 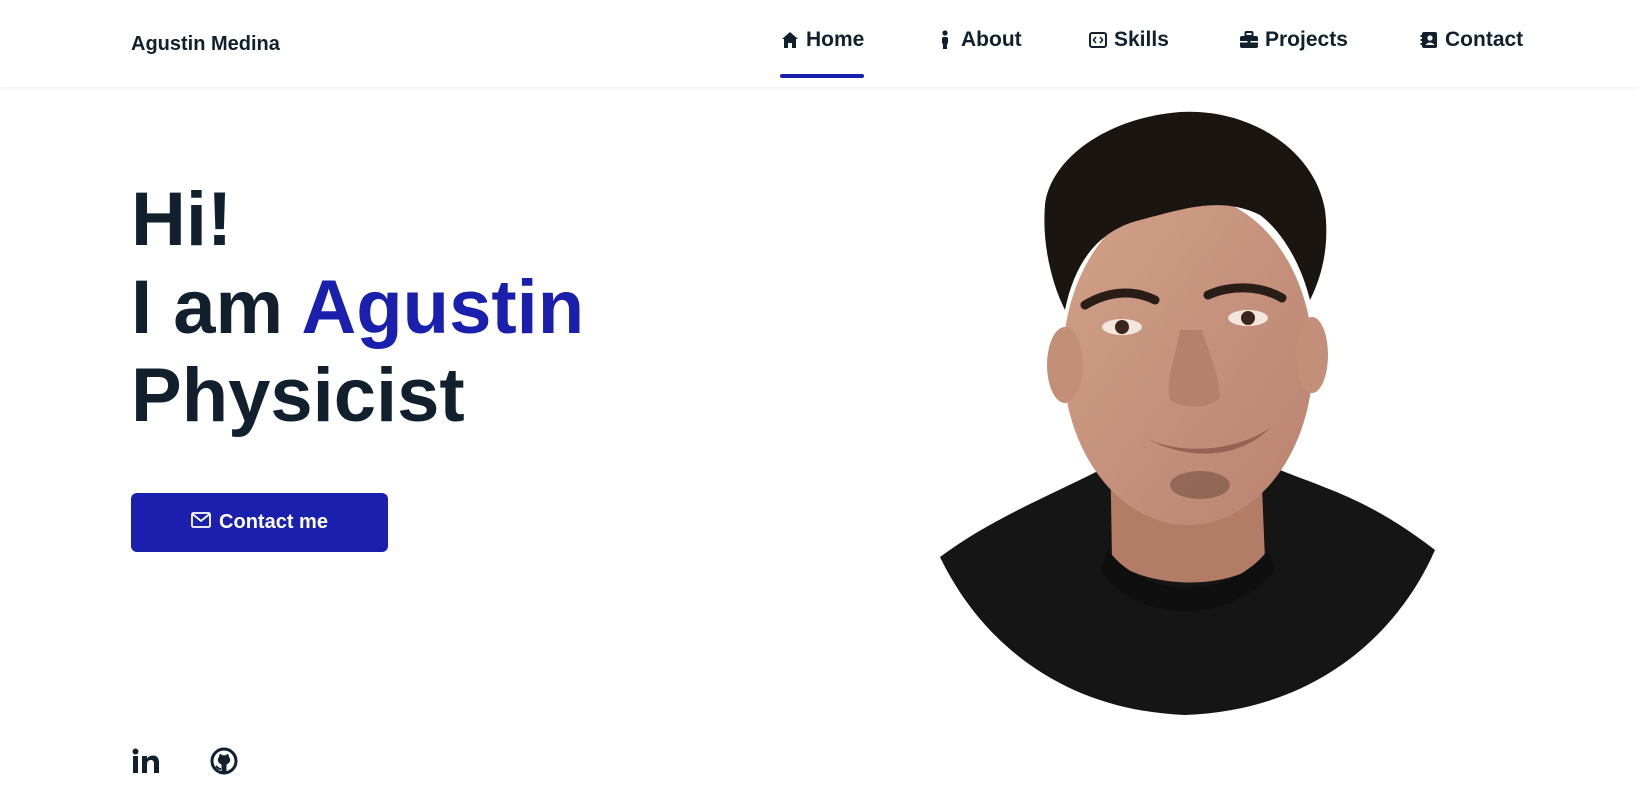 What do you see at coordinates (1128, 53) in the screenshot?
I see `nav-item-skills: Skills` at bounding box center [1128, 53].